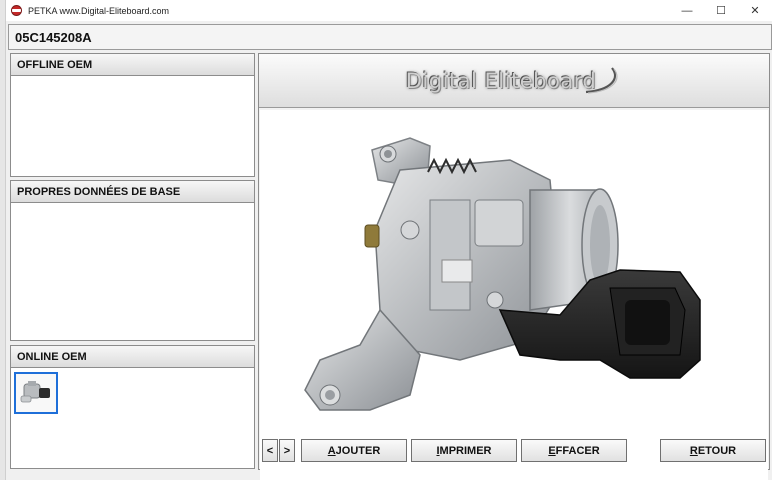 This screenshot has height=480, width=772. Describe the element at coordinates (693, 450) in the screenshot. I see `back-button-mnemonic: R` at that location.